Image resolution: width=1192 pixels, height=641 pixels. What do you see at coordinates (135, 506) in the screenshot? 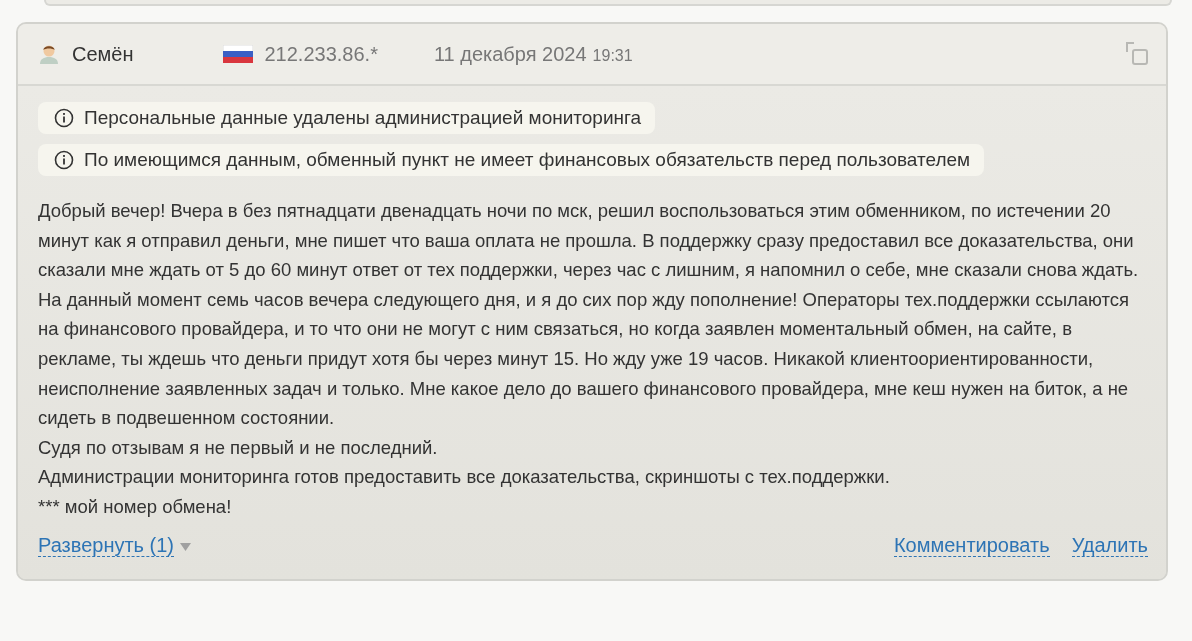
I see `review-paragraph: *** мой номер обмена!` at bounding box center [135, 506].